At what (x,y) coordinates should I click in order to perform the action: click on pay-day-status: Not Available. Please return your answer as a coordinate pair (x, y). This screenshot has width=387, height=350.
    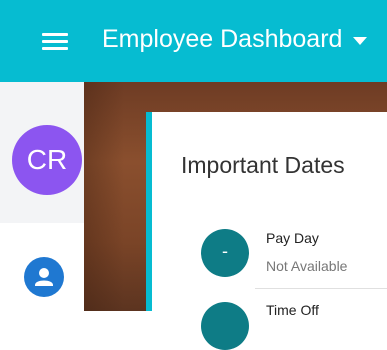
    Looking at the image, I should click on (307, 266).